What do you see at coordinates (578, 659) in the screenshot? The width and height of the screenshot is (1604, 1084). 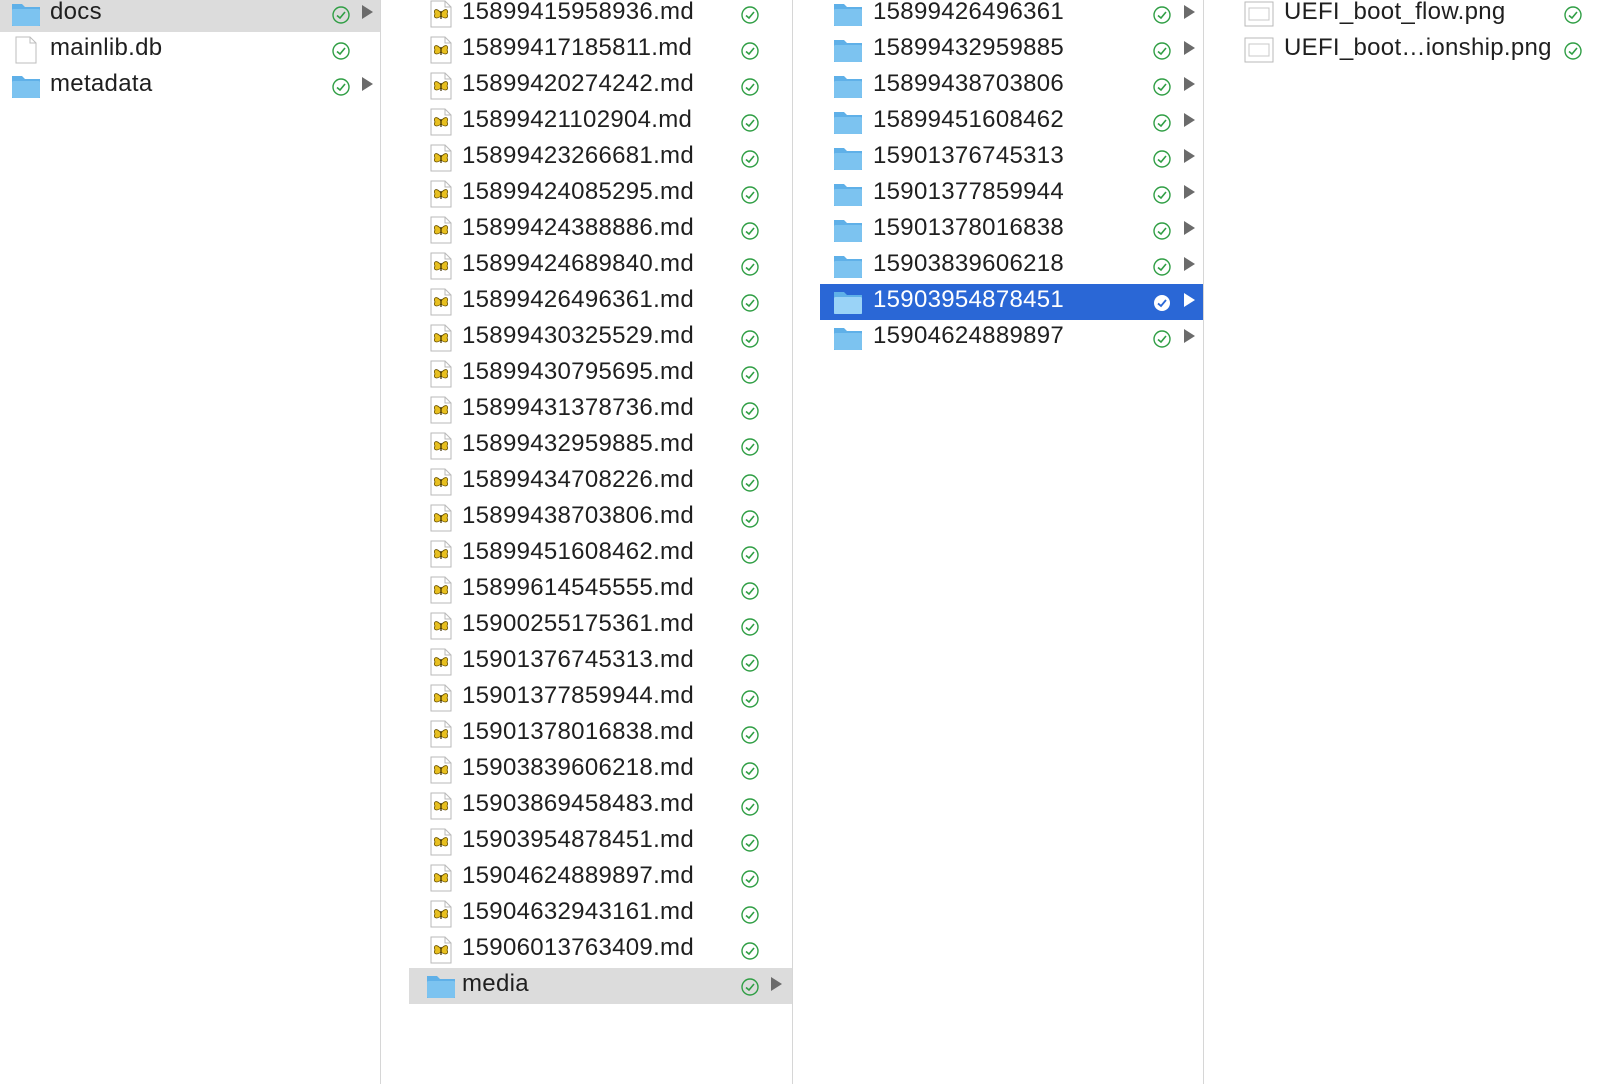 I see `item-name: 15901376745313.md` at bounding box center [578, 659].